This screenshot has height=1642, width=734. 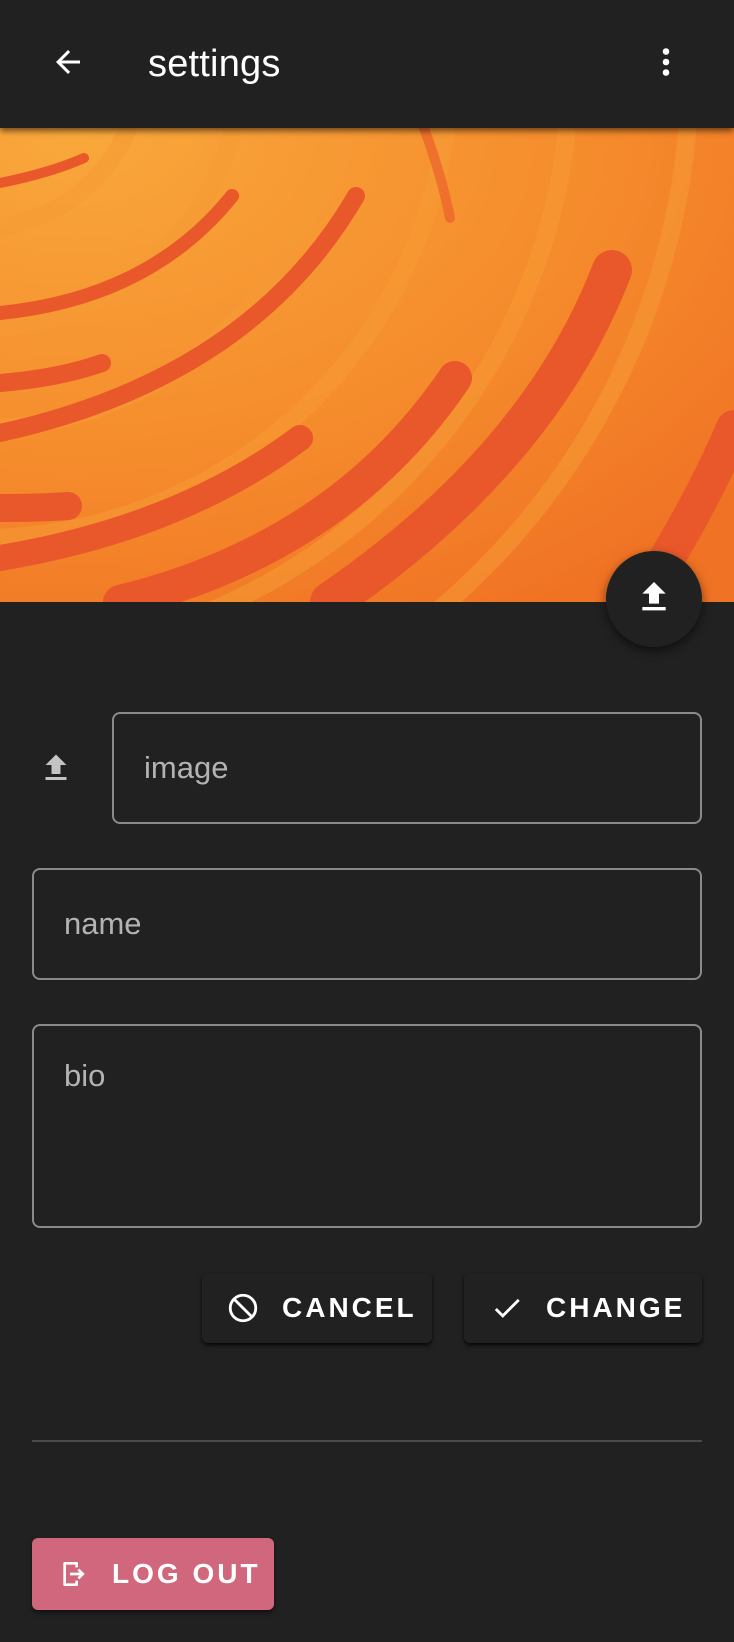 What do you see at coordinates (367, 64) in the screenshot?
I see `app-bar: settings` at bounding box center [367, 64].